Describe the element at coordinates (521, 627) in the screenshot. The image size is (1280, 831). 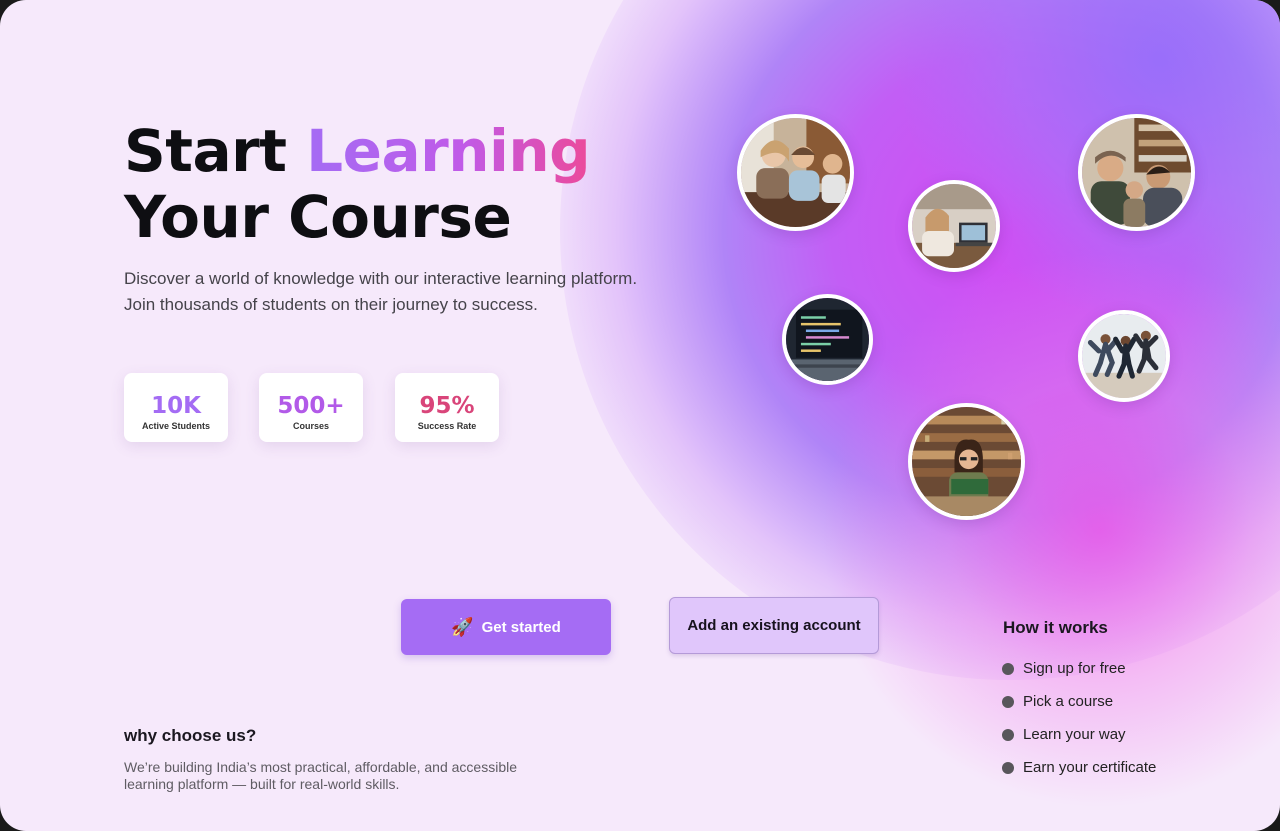
I see `get-started-label: Get started` at that location.